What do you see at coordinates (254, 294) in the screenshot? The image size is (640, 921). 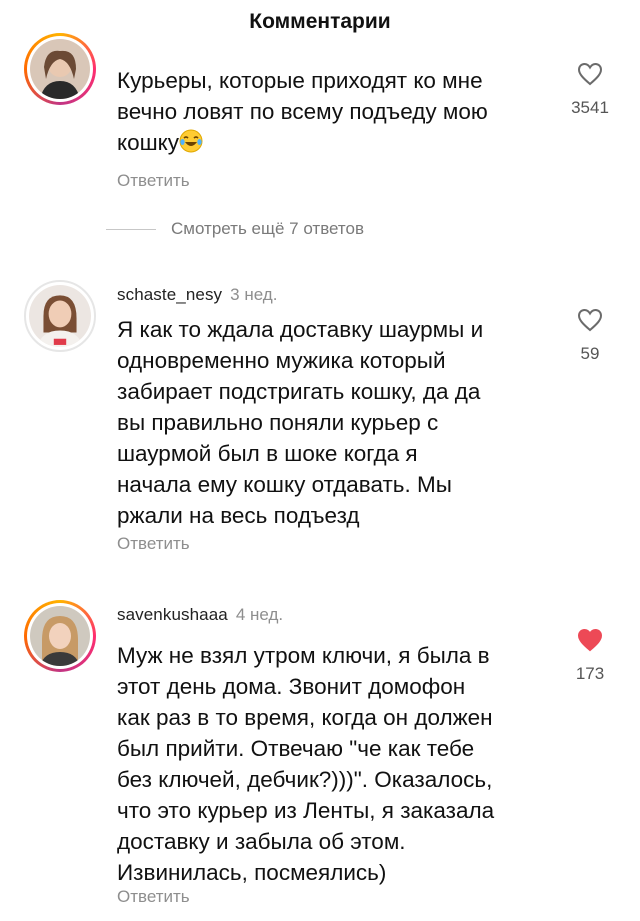 I see `timestamp: 3 нед.` at bounding box center [254, 294].